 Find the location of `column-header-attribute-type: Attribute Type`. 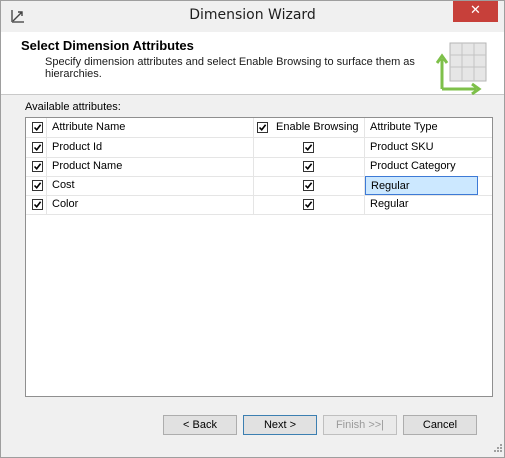

column-header-attribute-type: Attribute Type is located at coordinates (404, 127).